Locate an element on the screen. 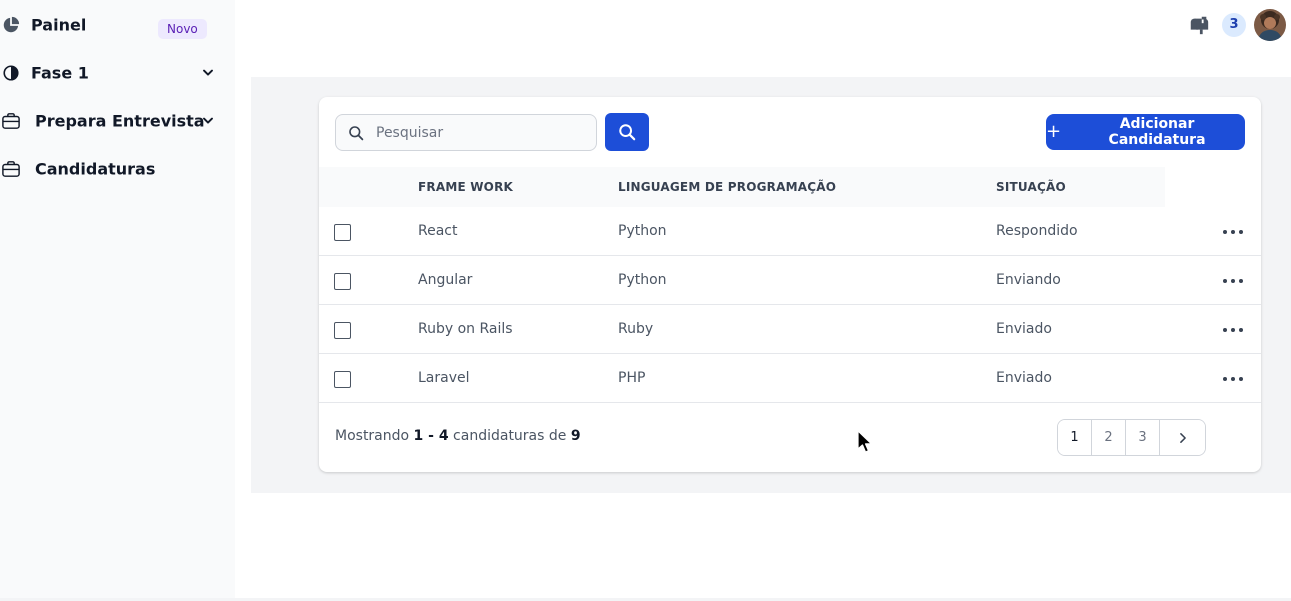 The width and height of the screenshot is (1291, 601). add-application-label: Adicionar Candidatura is located at coordinates (1157, 132).